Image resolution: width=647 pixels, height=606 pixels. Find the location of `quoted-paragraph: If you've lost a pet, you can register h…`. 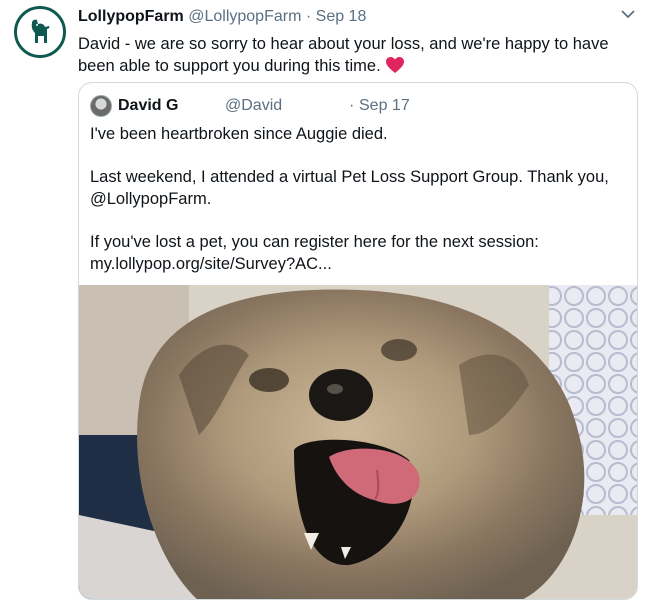

quoted-paragraph: If you've lost a pet, you can register h… is located at coordinates (314, 253).